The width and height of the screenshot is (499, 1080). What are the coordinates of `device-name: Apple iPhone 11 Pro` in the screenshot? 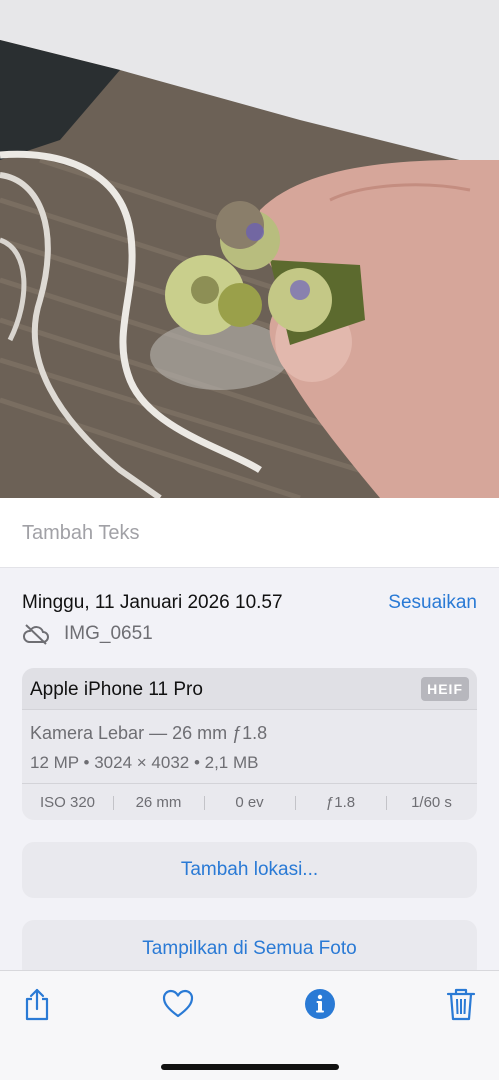 It's located at (116, 689).